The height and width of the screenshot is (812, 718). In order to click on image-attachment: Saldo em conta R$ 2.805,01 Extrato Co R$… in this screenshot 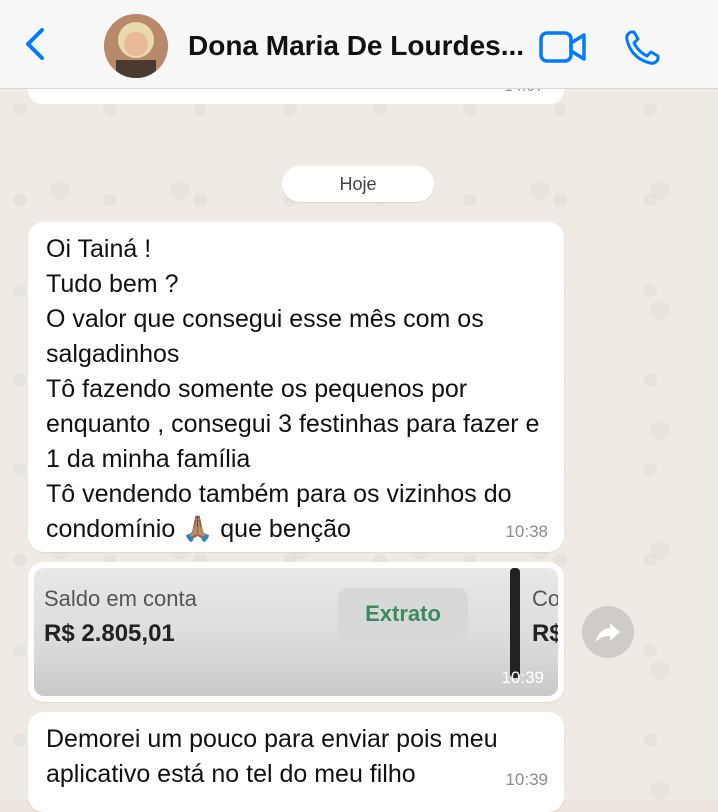, I will do `click(296, 632)`.